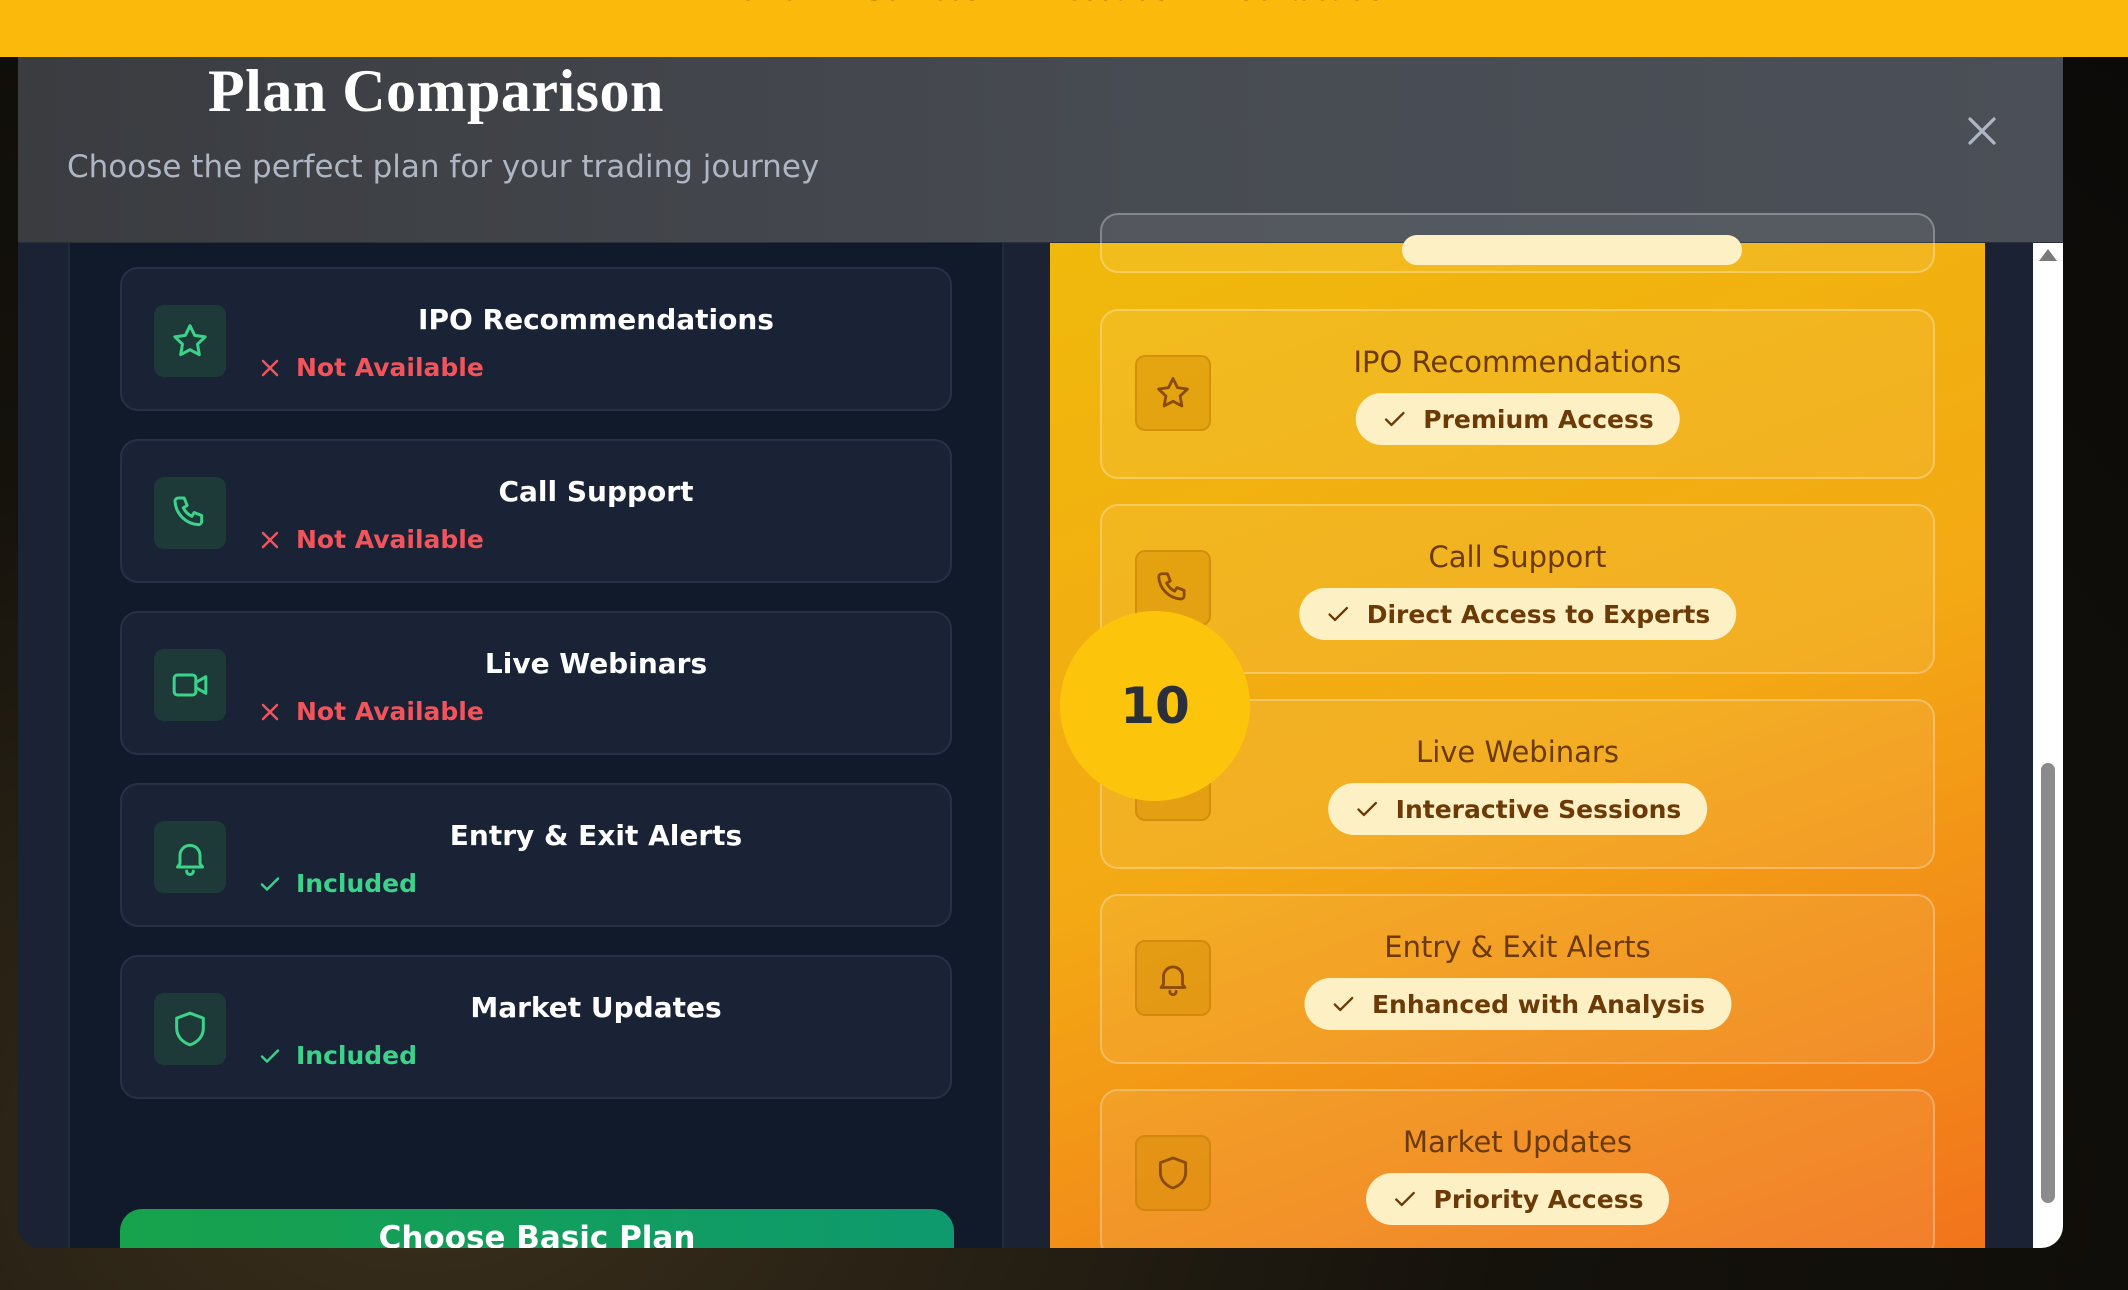 The height and width of the screenshot is (1290, 2128). I want to click on premium-feature-ipo: IPO Recommendations Premium Access, so click(1517, 394).